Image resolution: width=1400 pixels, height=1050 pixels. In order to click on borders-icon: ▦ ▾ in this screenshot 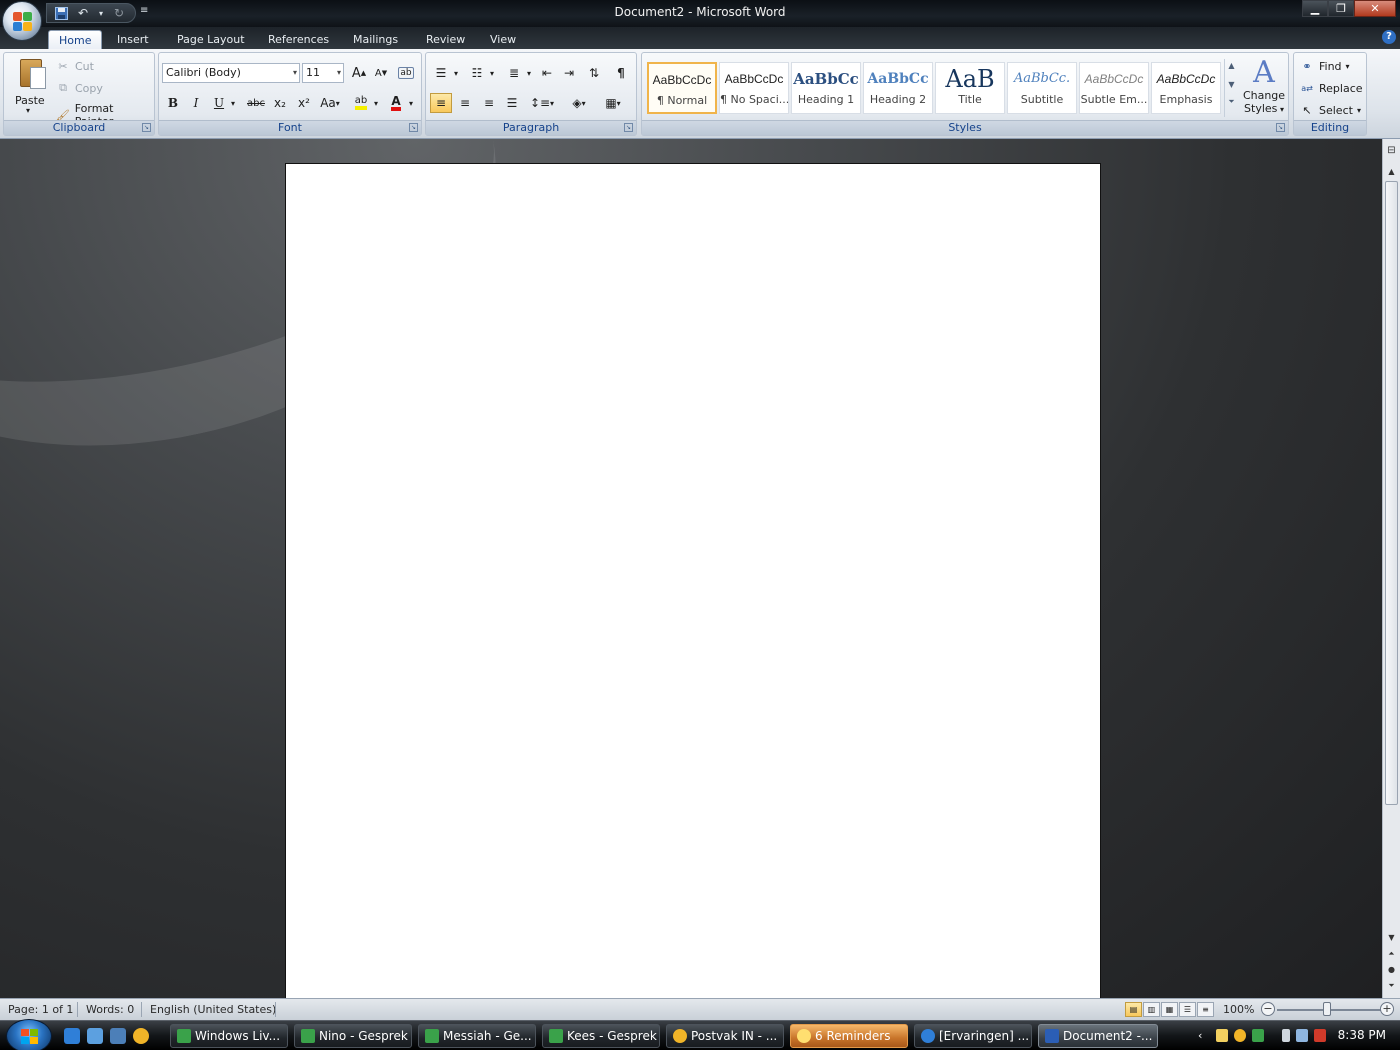, I will do `click(613, 103)`.